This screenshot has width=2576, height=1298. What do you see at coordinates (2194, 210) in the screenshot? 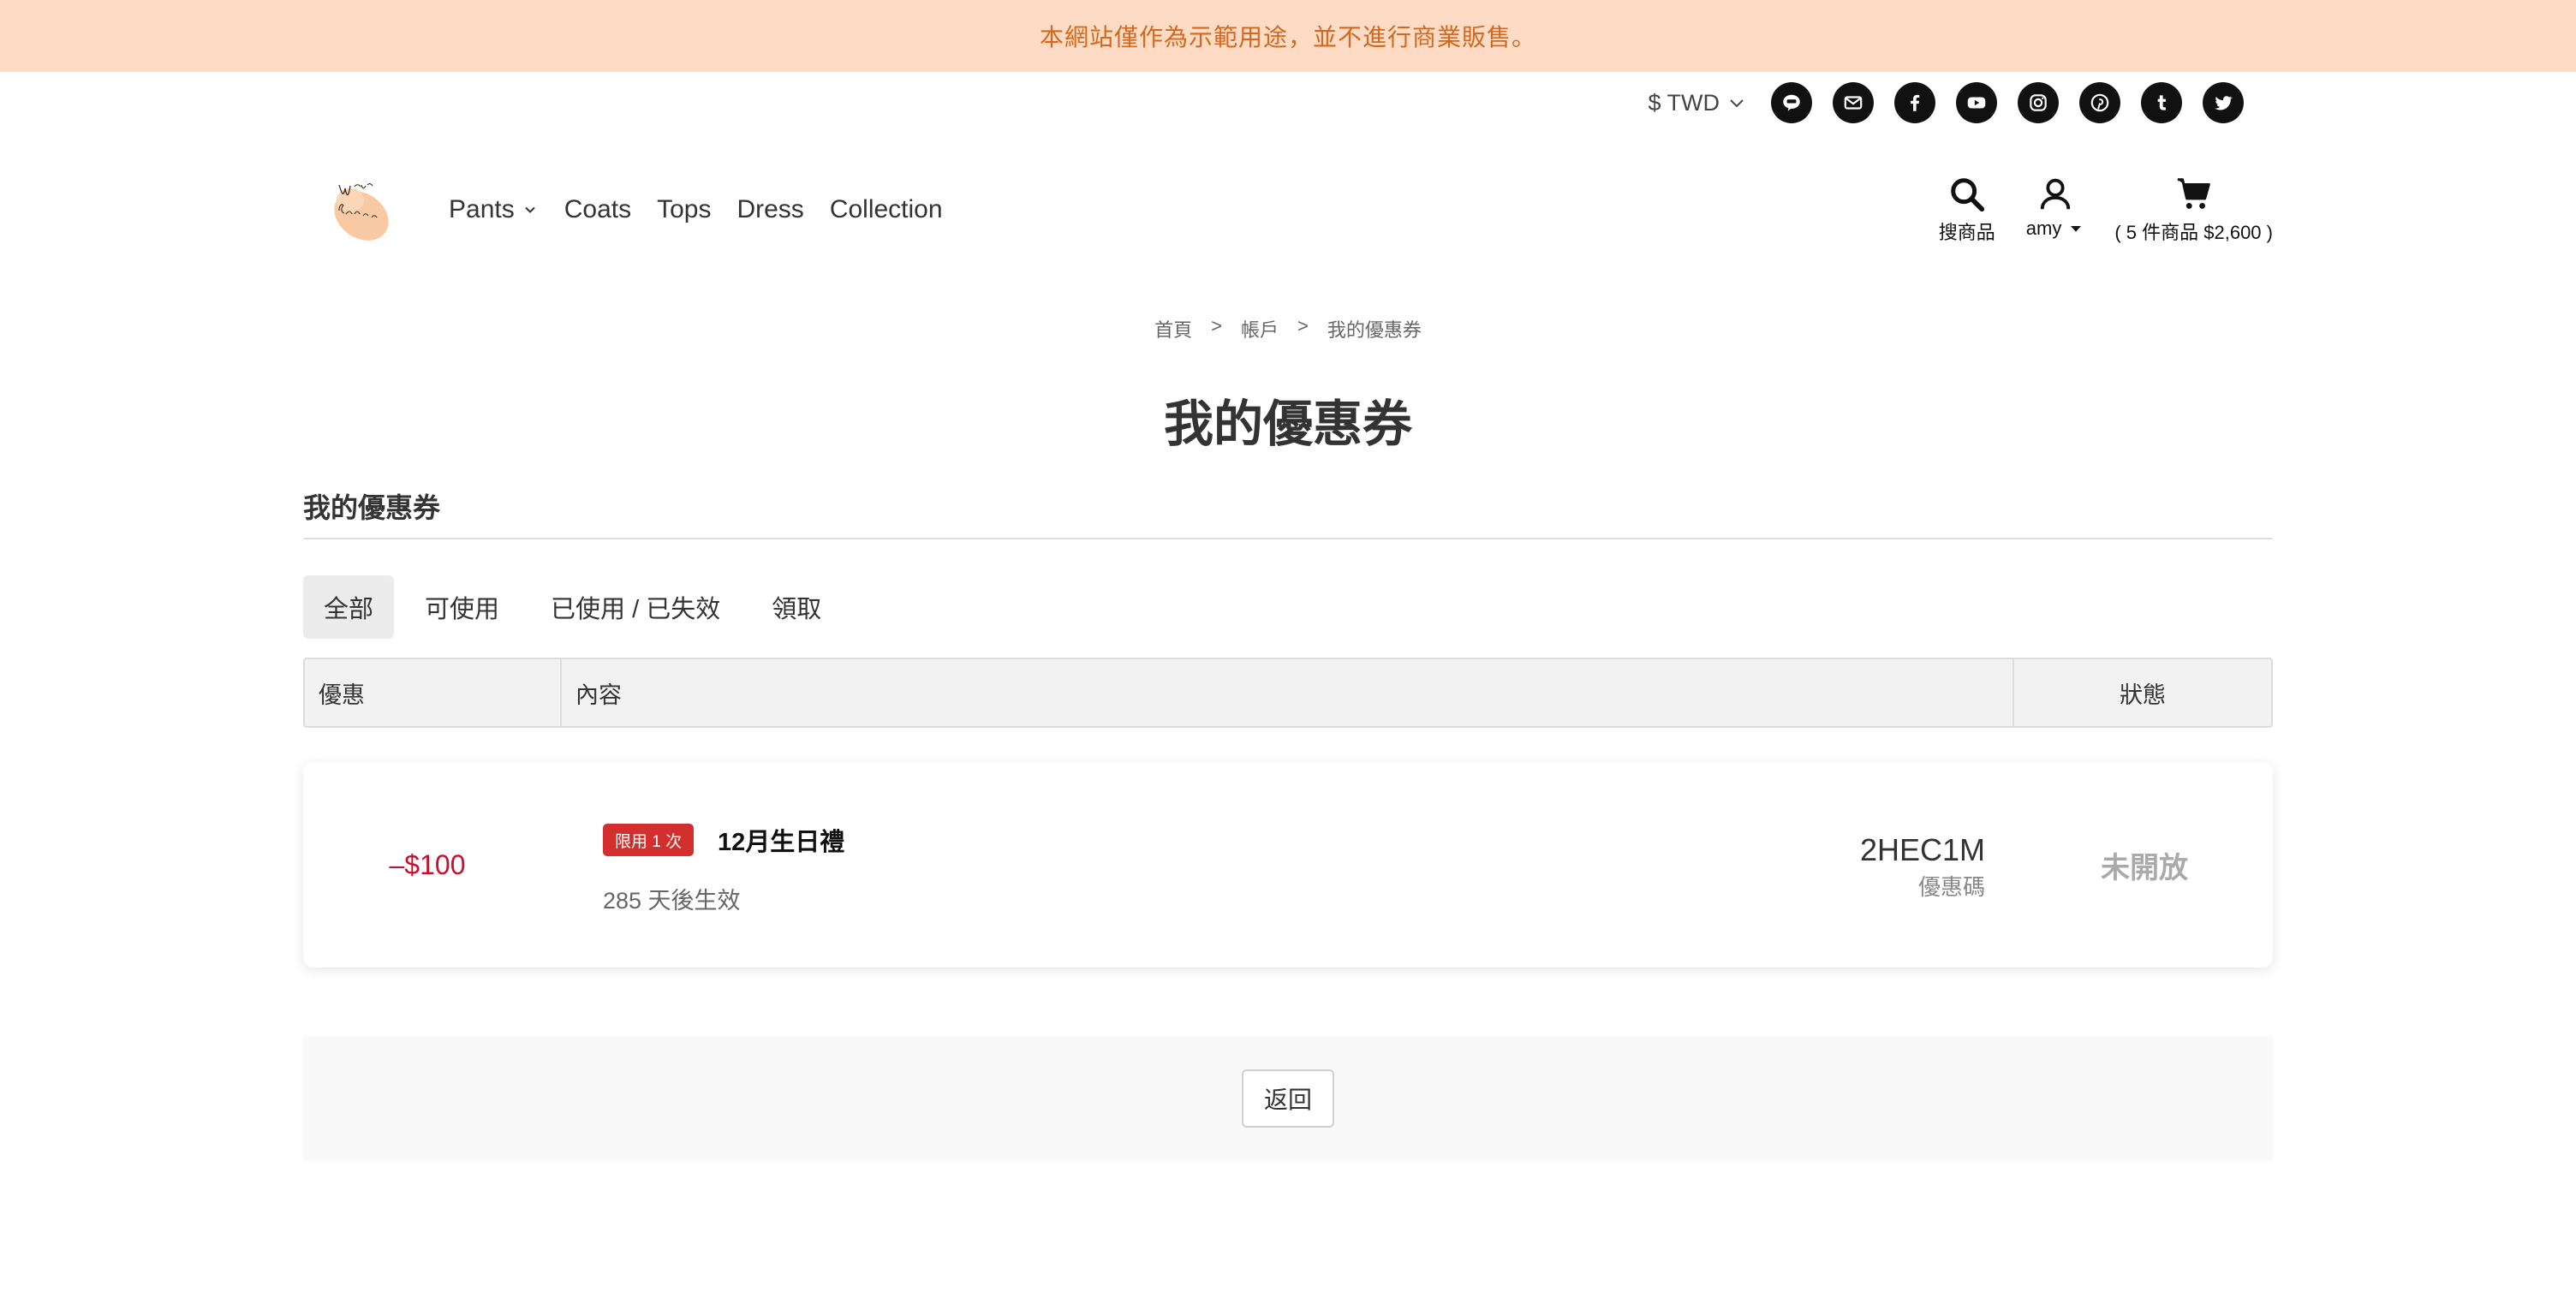
I see `cart-button: ( 5 件商品 $2,600 )` at bounding box center [2194, 210].